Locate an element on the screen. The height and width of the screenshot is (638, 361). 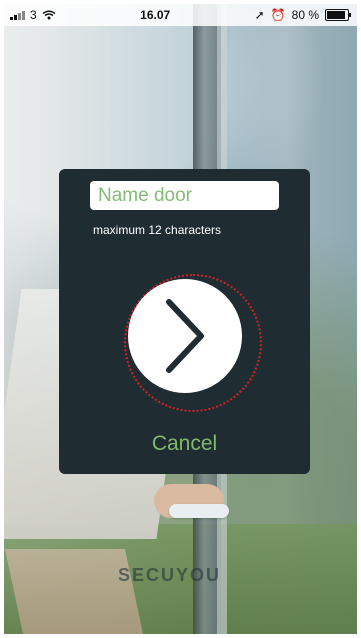
location-icon: ➚ is located at coordinates (259, 15).